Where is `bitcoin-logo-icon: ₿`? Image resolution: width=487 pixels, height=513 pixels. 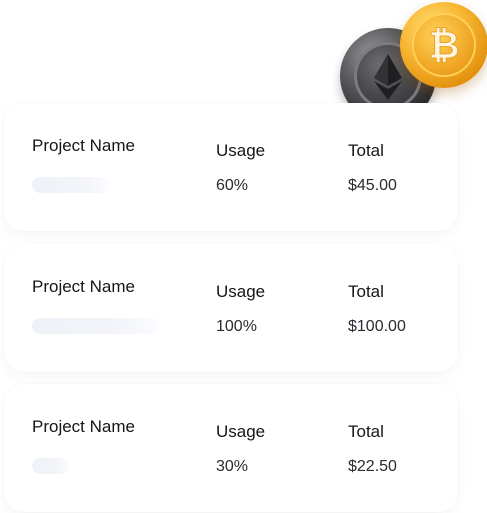
bitcoin-logo-icon: ₿ is located at coordinates (444, 45).